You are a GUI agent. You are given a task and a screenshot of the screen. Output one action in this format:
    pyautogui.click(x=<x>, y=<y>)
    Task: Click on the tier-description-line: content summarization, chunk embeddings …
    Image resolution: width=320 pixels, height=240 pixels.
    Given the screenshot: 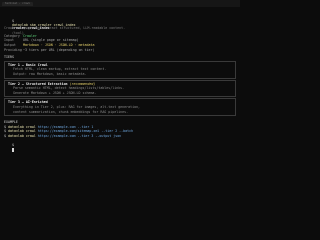 What is the action you would take?
    pyautogui.click(x=71, y=111)
    